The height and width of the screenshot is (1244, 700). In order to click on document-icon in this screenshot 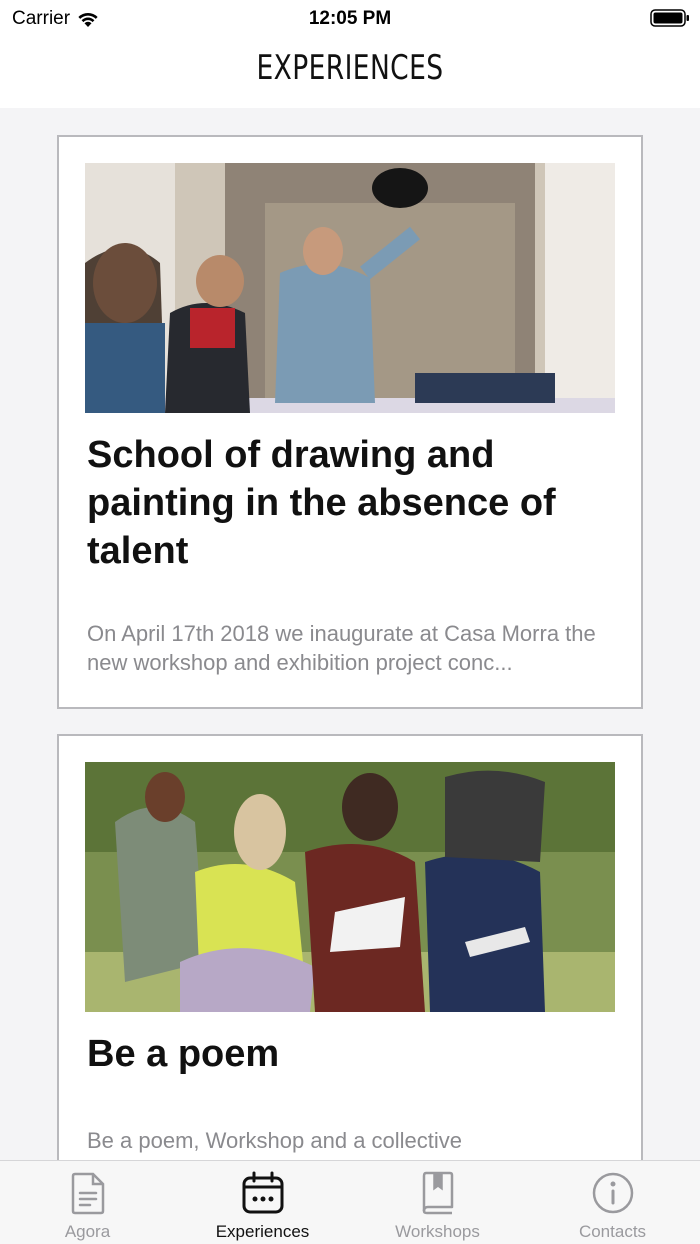, I will do `click(88, 1193)`.